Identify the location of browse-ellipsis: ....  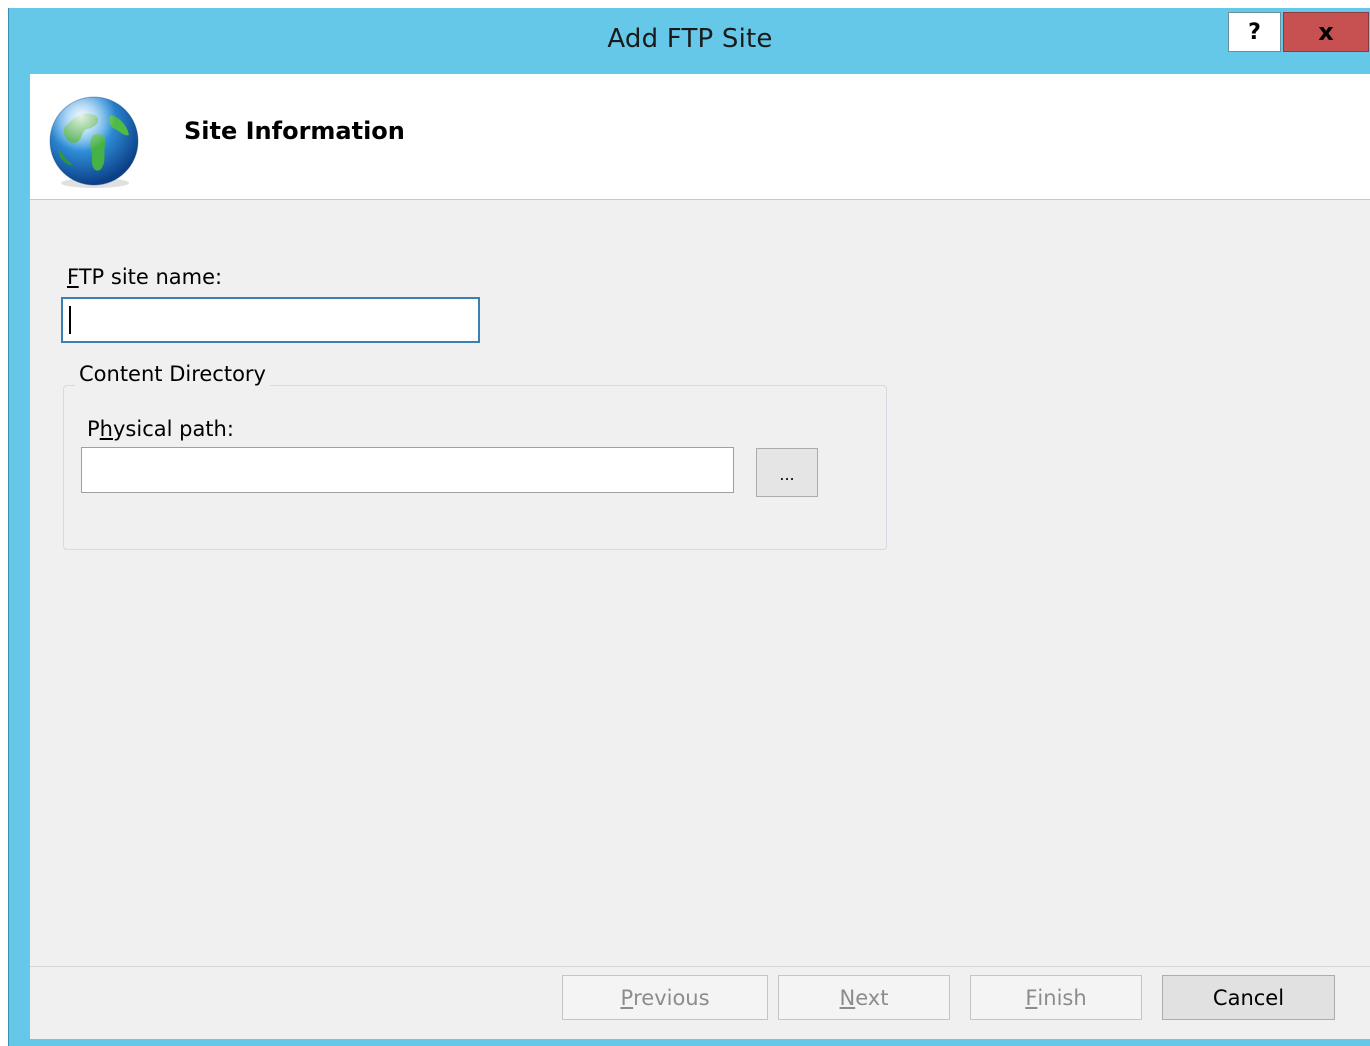
(787, 474).